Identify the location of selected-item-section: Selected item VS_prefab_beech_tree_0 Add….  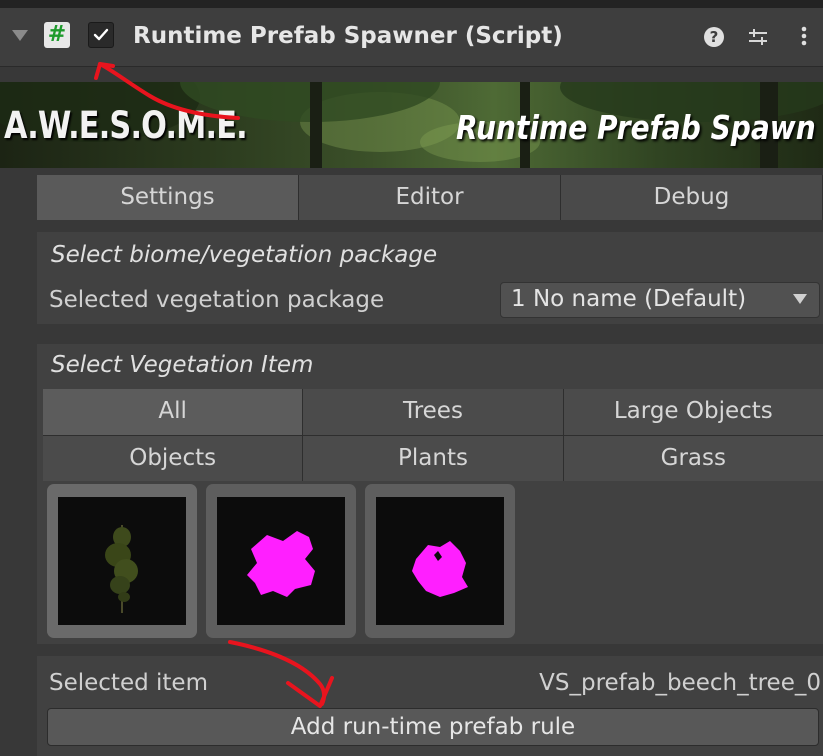
(430, 706).